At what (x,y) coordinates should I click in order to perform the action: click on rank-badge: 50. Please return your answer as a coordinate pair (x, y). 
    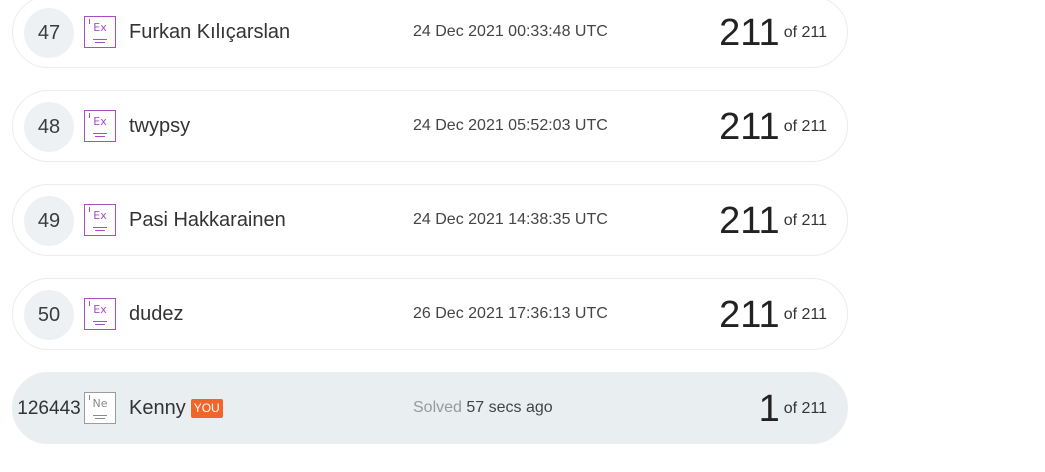
    Looking at the image, I should click on (49, 315).